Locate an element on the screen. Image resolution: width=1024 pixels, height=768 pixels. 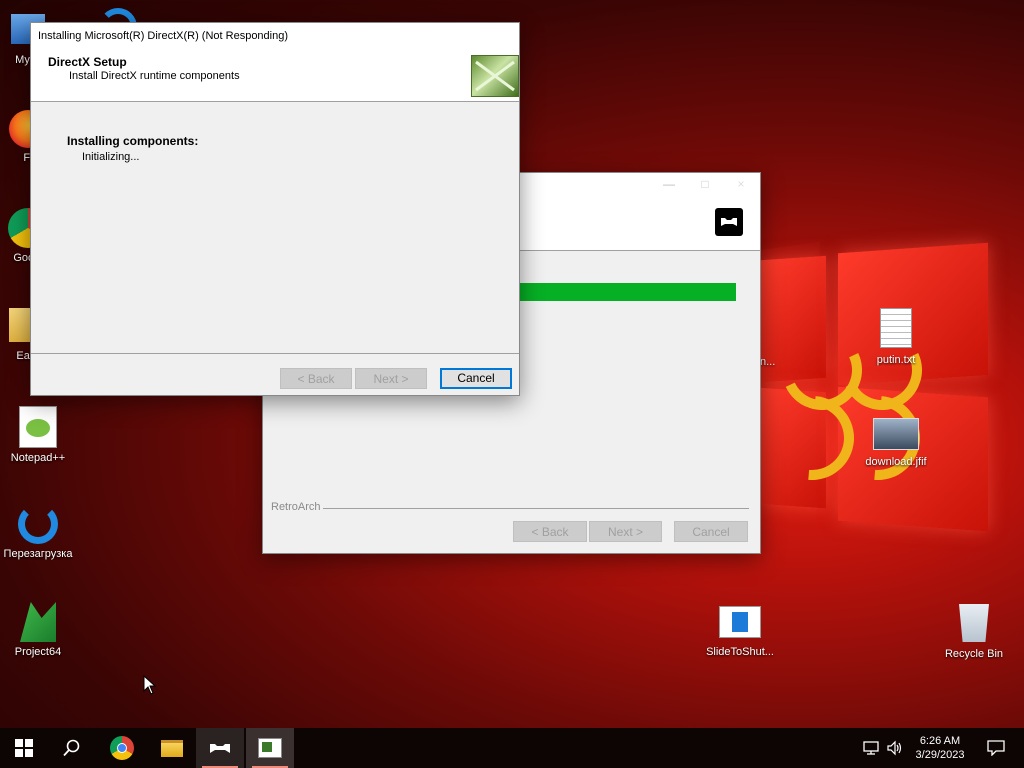
taskbar-retroarch is located at coordinates (220, 748).